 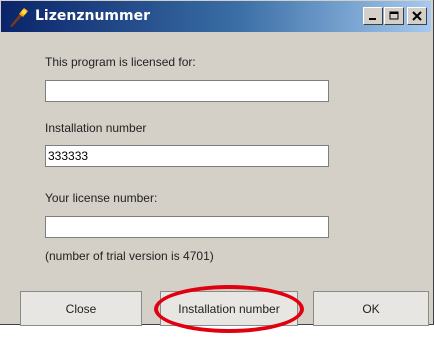 What do you see at coordinates (129, 256) in the screenshot?
I see `trial-version-note: (number of trial version is 4701)` at bounding box center [129, 256].